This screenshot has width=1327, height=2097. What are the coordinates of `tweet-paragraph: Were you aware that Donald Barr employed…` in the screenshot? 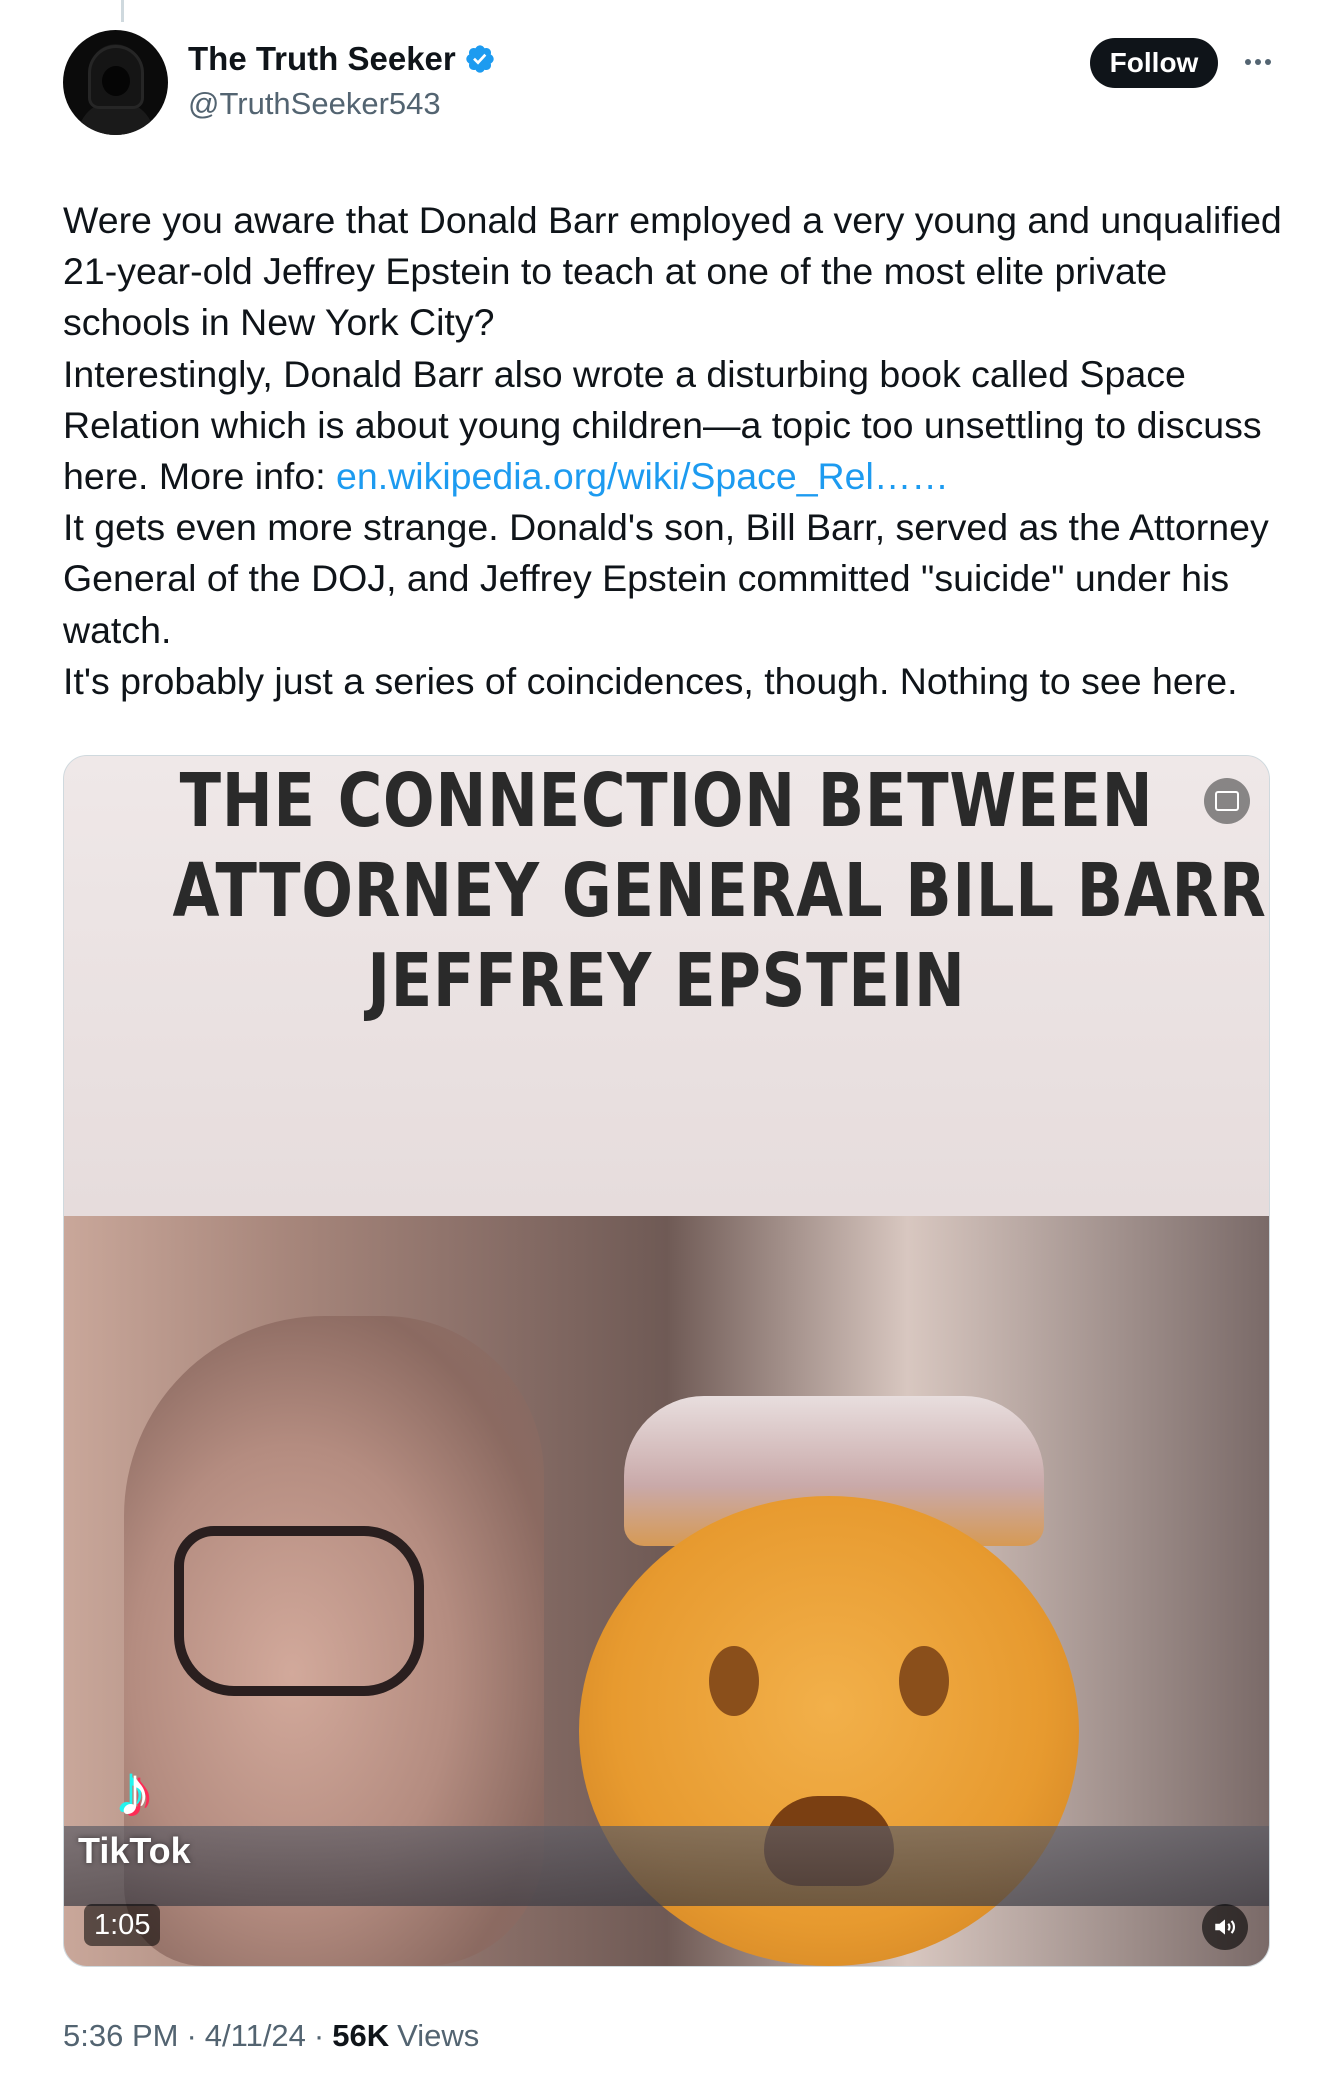 It's located at (672, 271).